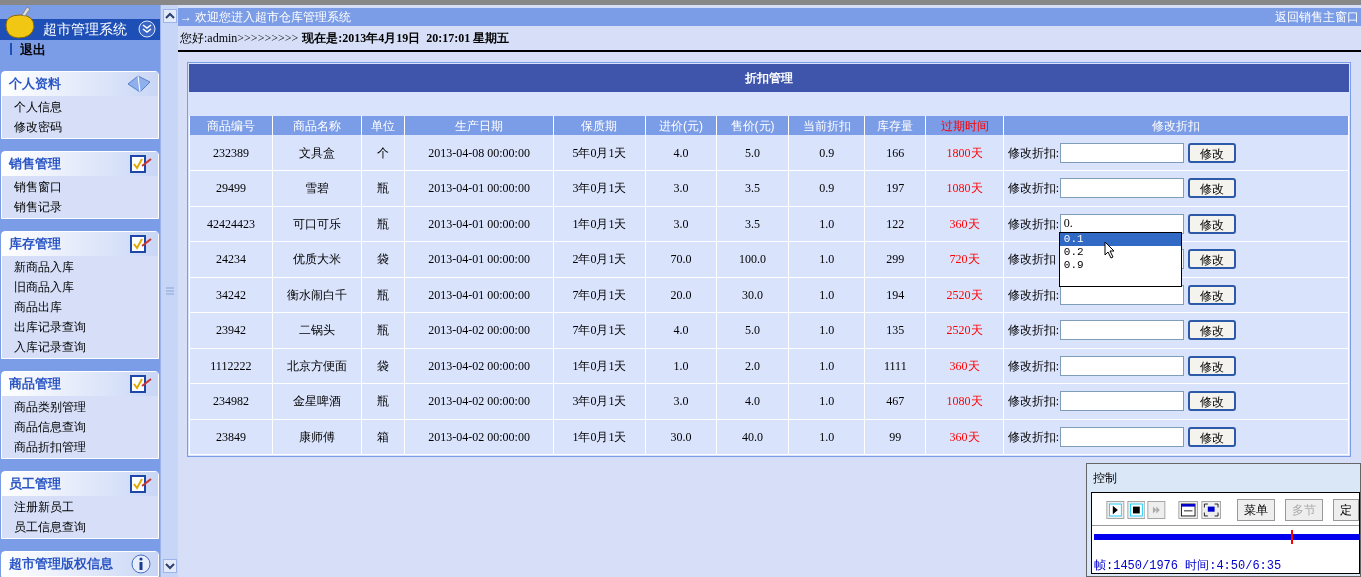 The height and width of the screenshot is (577, 1361). Describe the element at coordinates (1120, 265) in the screenshot. I see `suggestion-item: 0.9` at that location.